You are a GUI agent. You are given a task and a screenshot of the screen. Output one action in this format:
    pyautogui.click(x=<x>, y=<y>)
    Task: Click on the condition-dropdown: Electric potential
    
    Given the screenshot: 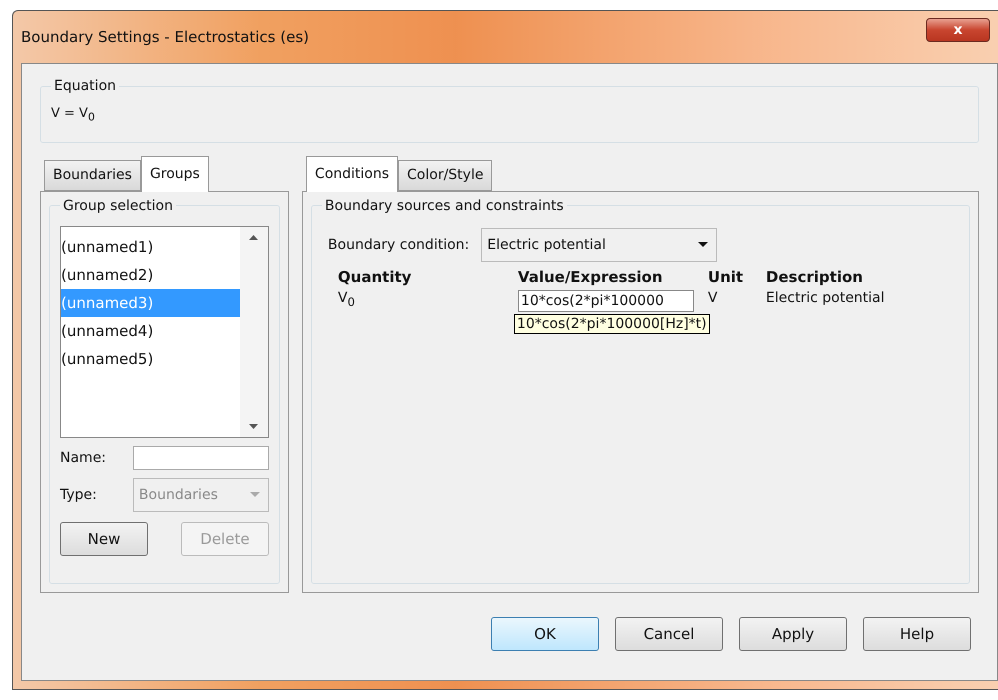 What is the action you would take?
    pyautogui.click(x=599, y=245)
    